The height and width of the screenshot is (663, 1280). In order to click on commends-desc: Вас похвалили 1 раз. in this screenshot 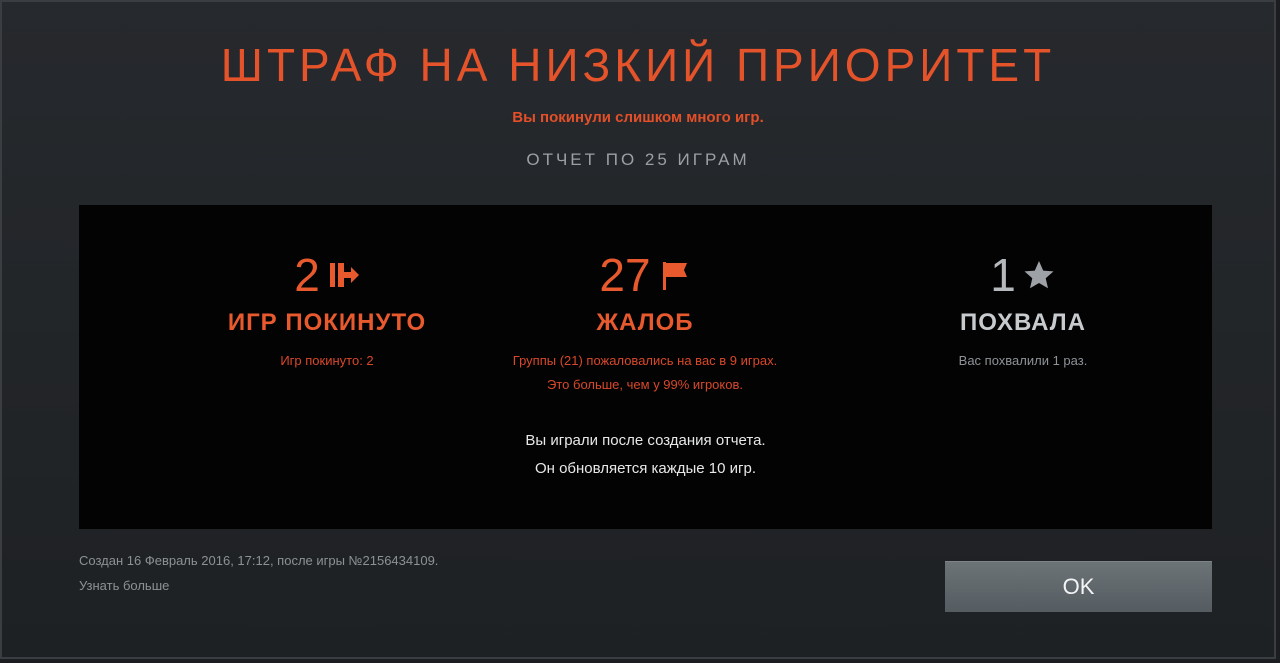, I will do `click(1023, 360)`.